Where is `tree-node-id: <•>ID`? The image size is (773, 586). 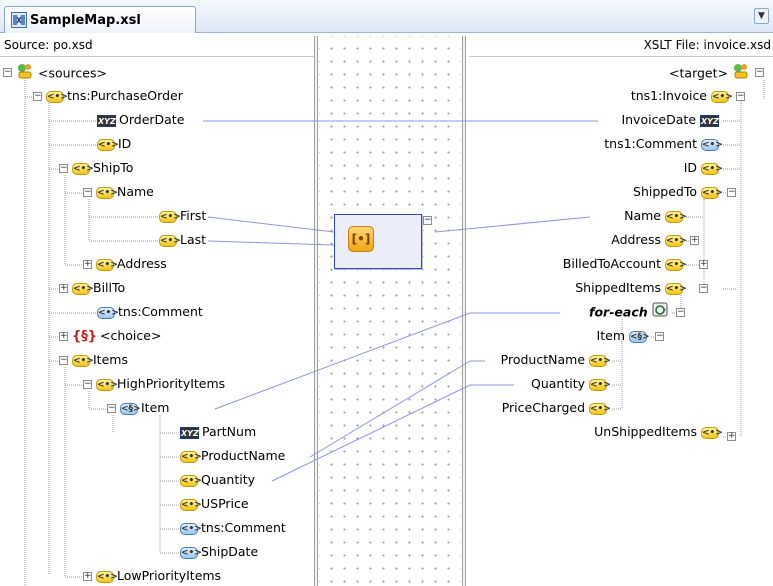 tree-node-id: <•>ID is located at coordinates (114, 144).